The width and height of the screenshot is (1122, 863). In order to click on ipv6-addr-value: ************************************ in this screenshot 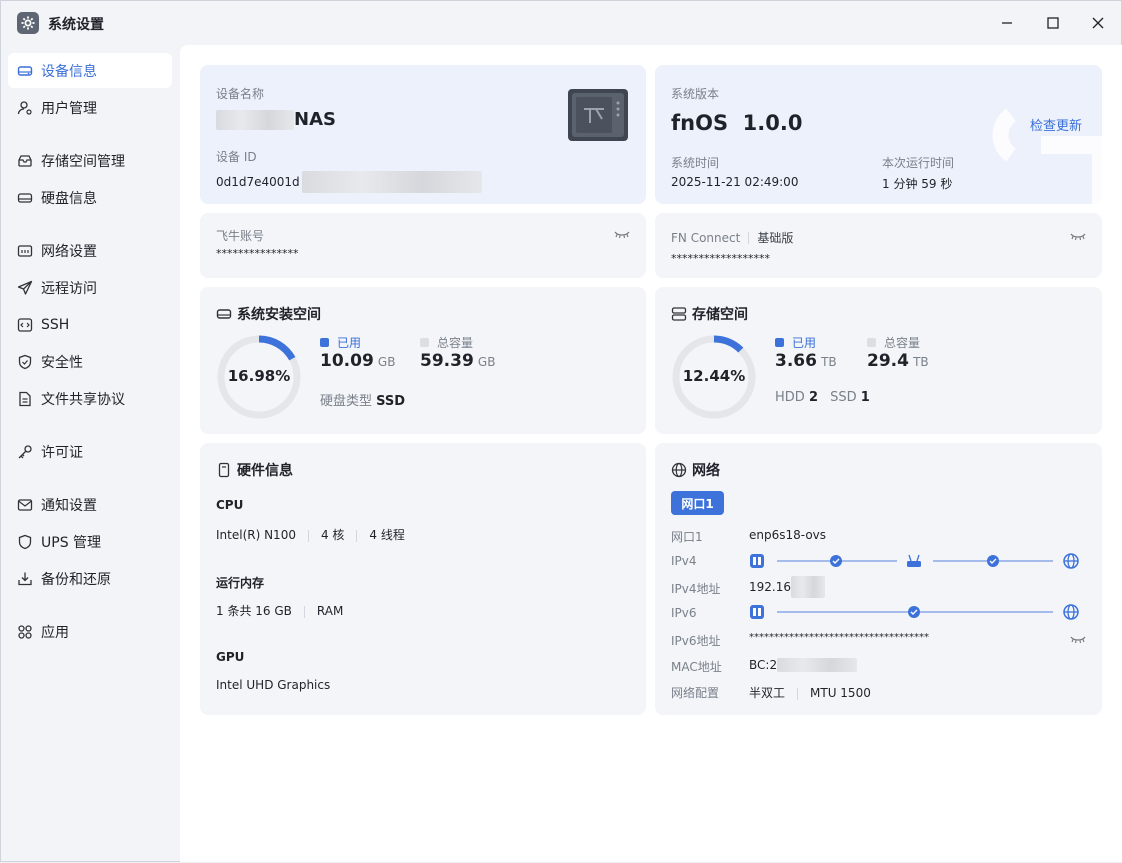, I will do `click(839, 637)`.